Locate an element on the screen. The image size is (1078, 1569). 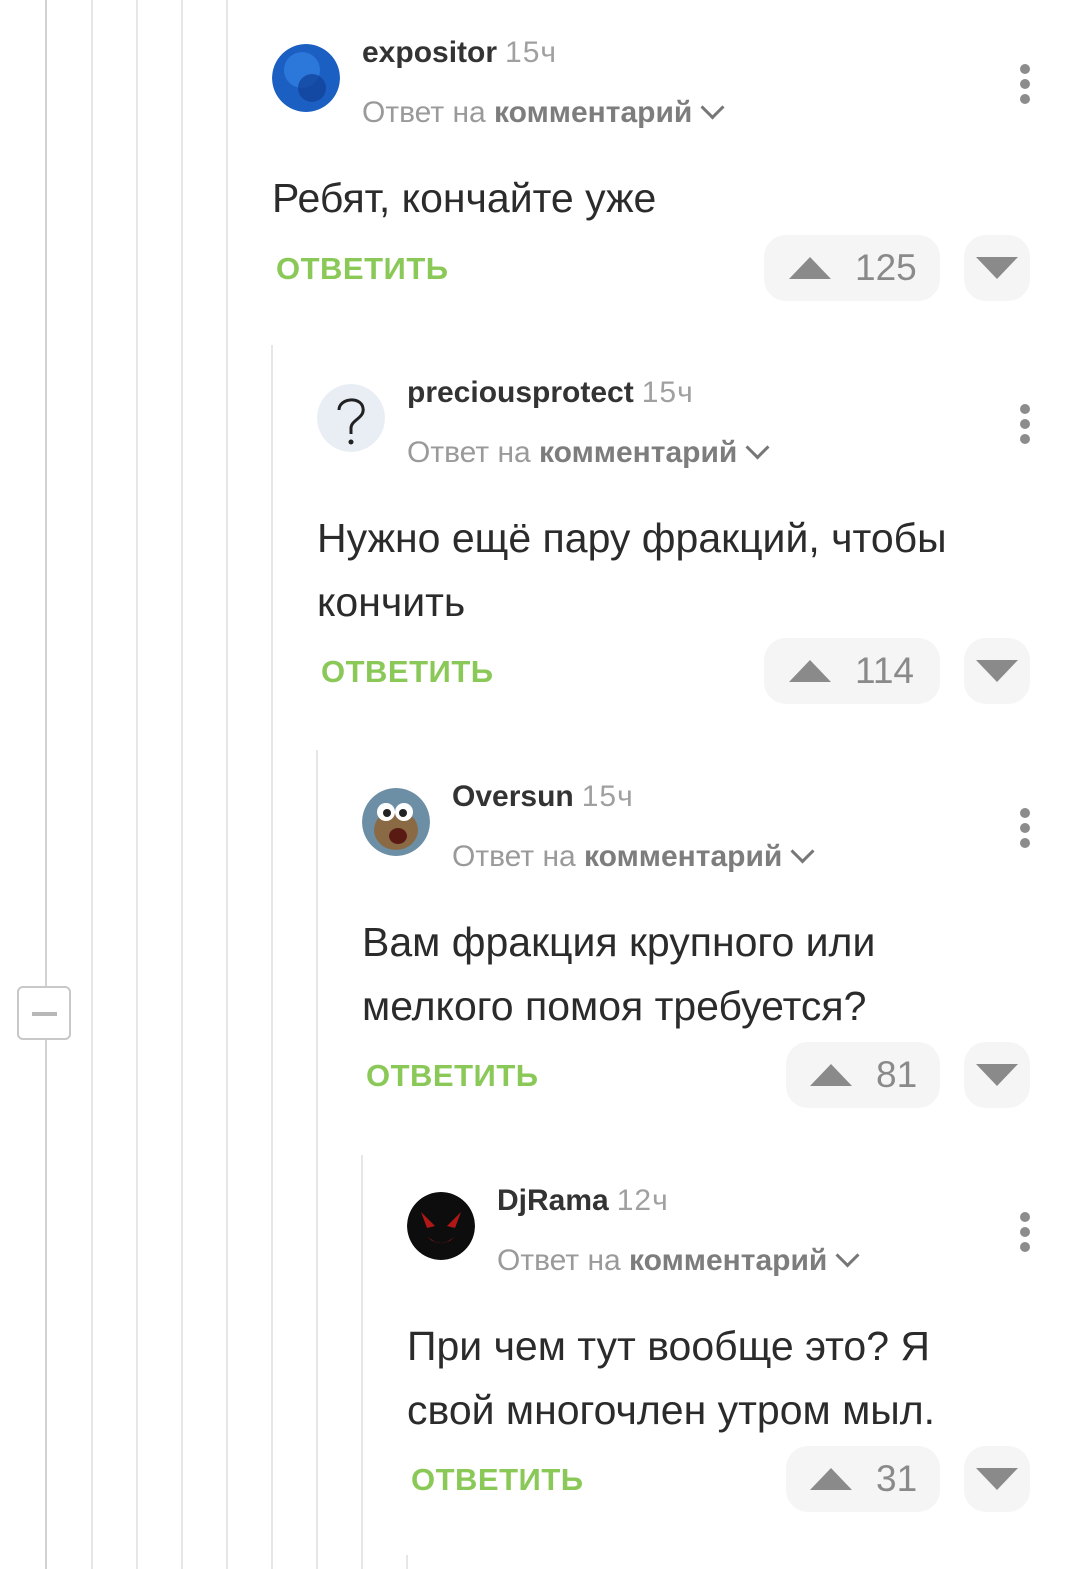
upvote-button: 31 is located at coordinates (863, 1479).